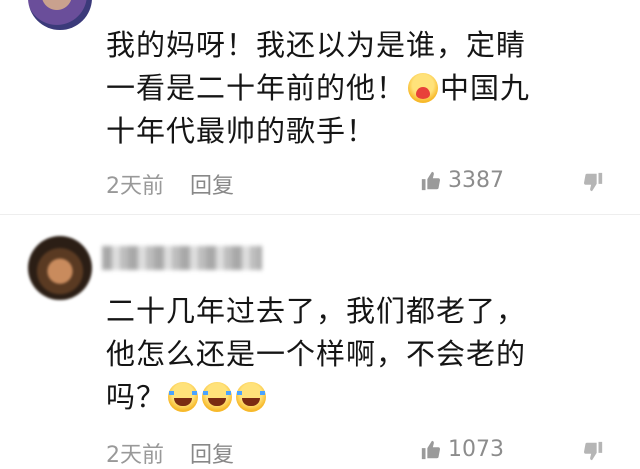 Image resolution: width=640 pixels, height=469 pixels. I want to click on comment-line: 十年代最帅的歌手！, so click(241, 131).